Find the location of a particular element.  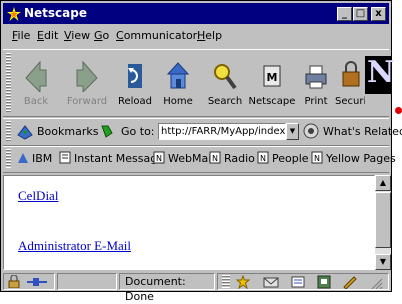

ibm-icon is located at coordinates (23, 158).